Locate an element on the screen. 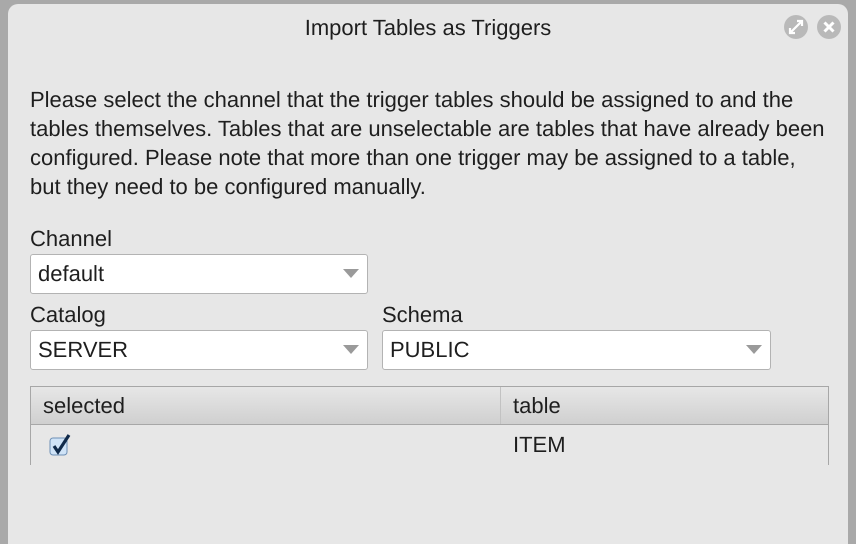 Image resolution: width=856 pixels, height=544 pixels. channel-dropdown: default is located at coordinates (199, 274).